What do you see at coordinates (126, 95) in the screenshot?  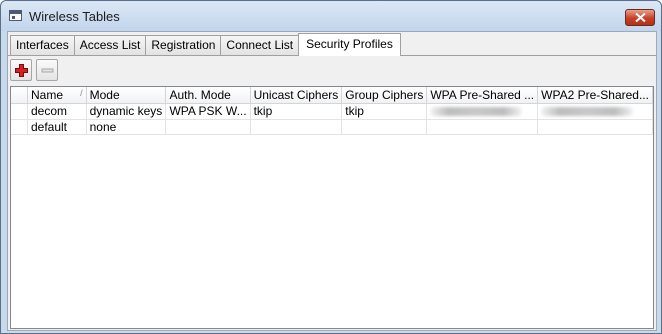 I see `column-header-mode: Mode` at bounding box center [126, 95].